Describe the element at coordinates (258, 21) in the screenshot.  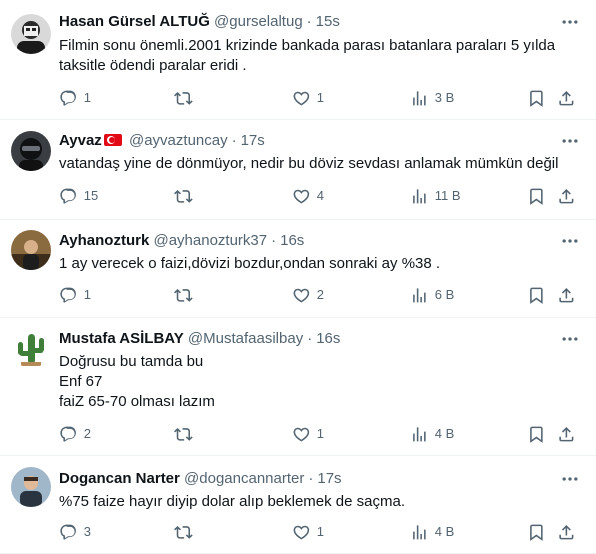
I see `user-handle: @gurselaltug` at that location.